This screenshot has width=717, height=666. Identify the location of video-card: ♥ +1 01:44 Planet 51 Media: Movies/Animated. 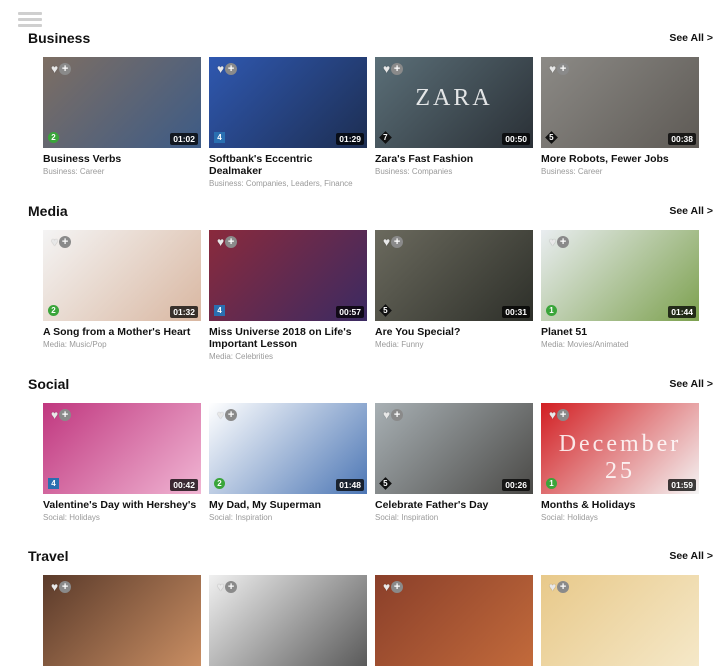
(620, 290).